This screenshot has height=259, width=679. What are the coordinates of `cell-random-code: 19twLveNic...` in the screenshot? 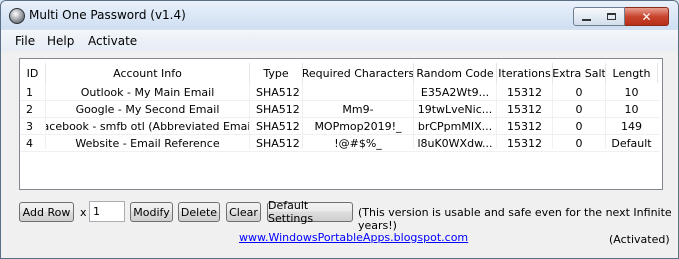 It's located at (455, 109).